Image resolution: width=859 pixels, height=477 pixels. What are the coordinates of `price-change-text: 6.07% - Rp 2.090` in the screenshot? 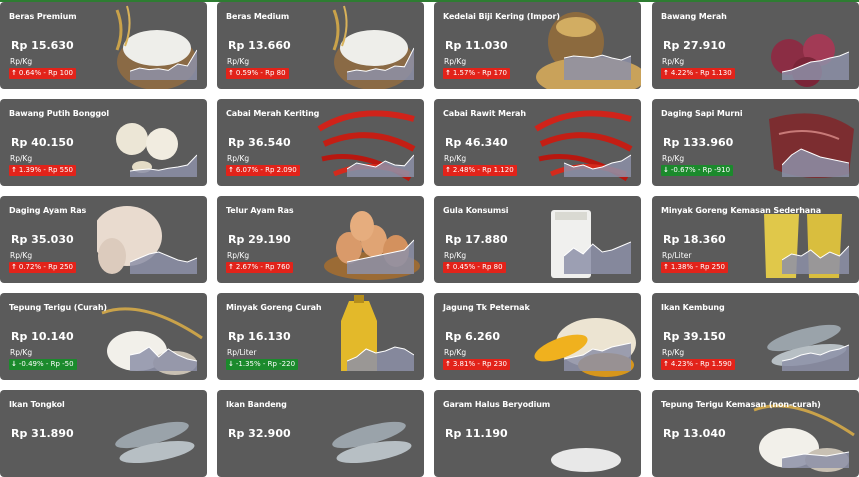 It's located at (266, 170).